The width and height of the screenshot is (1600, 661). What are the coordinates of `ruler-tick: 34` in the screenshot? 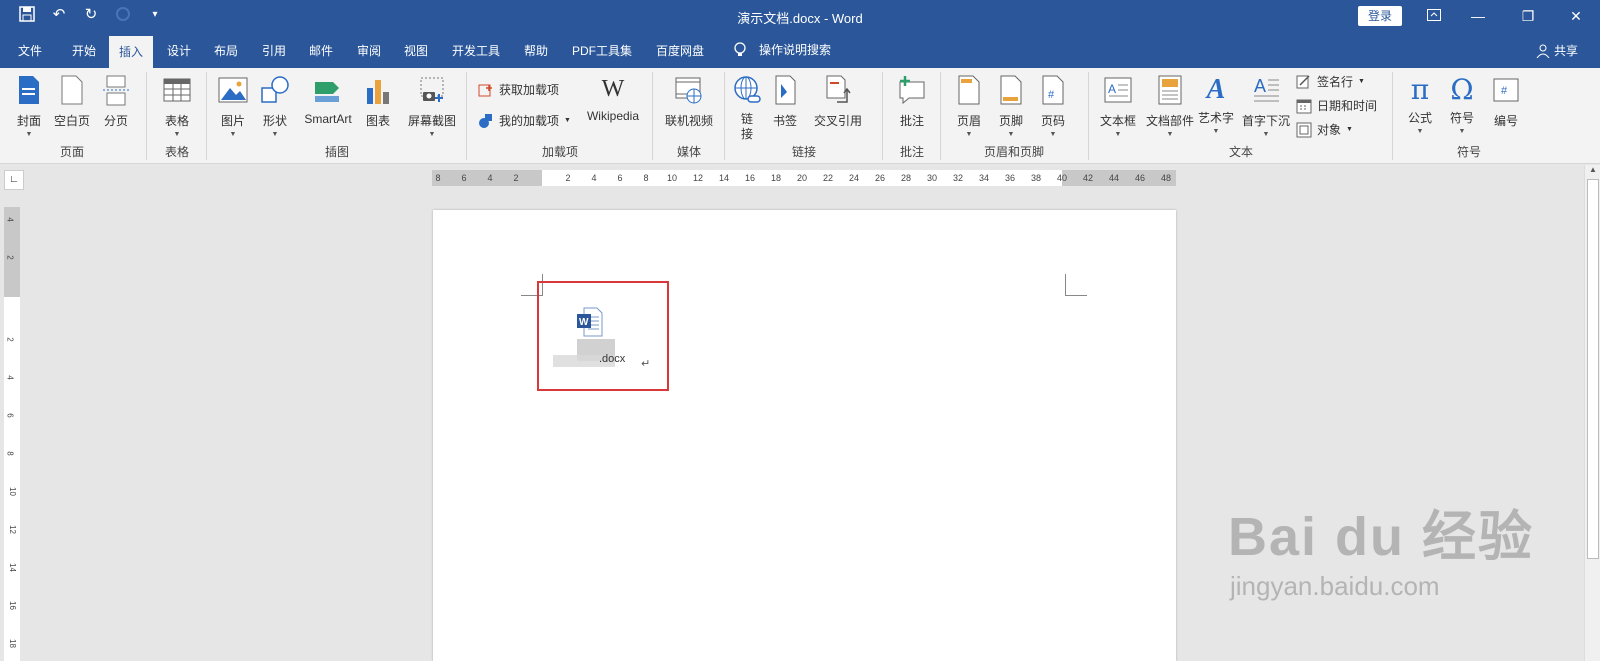 It's located at (984, 178).